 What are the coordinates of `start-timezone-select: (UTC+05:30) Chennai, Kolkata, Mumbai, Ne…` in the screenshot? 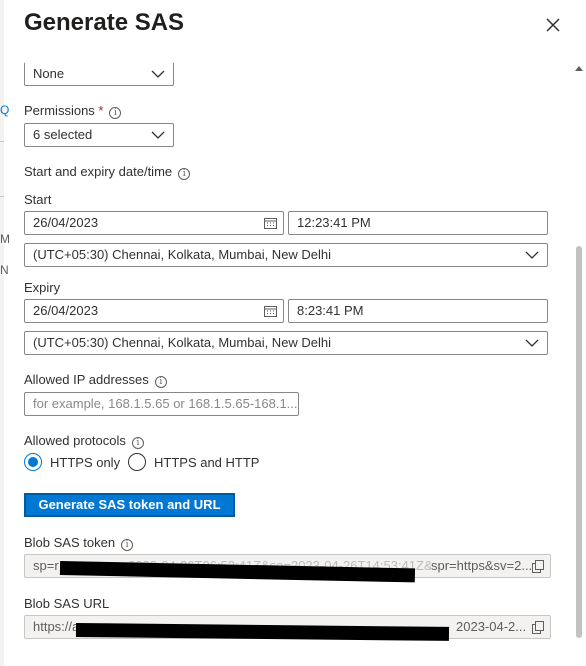 It's located at (286, 255).